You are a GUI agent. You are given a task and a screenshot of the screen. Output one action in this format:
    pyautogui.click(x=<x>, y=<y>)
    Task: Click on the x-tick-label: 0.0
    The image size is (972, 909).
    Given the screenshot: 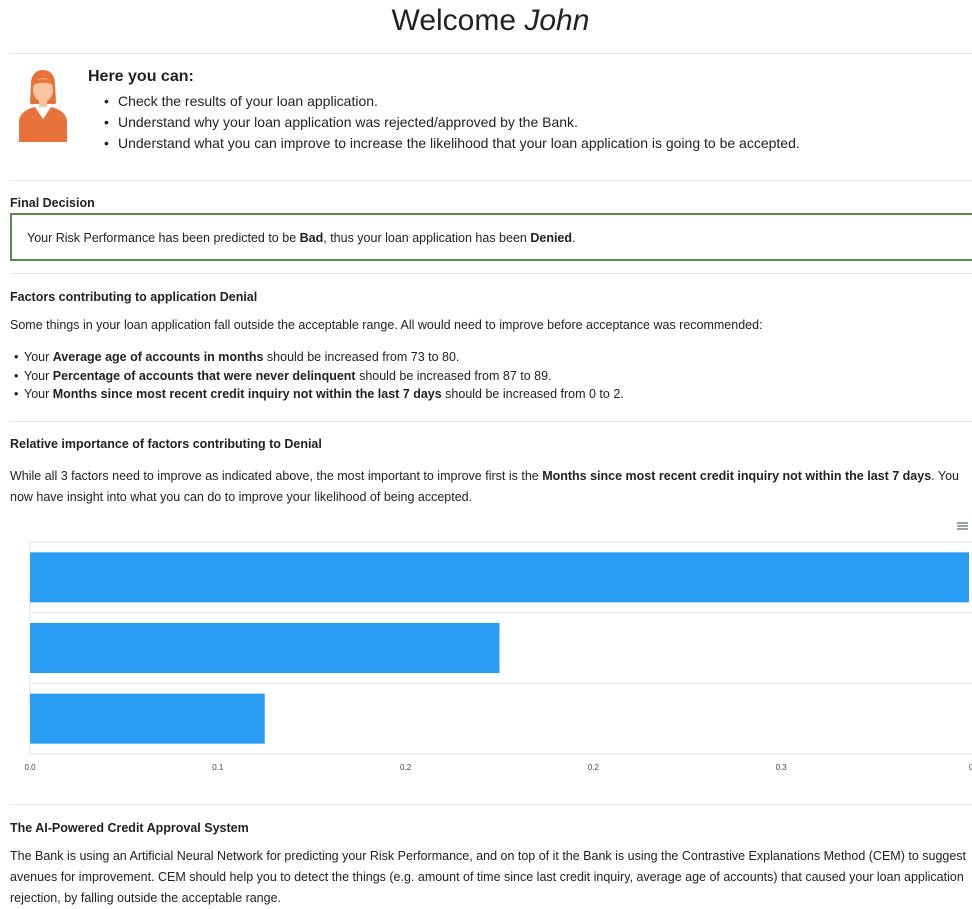 What is the action you would take?
    pyautogui.click(x=30, y=767)
    